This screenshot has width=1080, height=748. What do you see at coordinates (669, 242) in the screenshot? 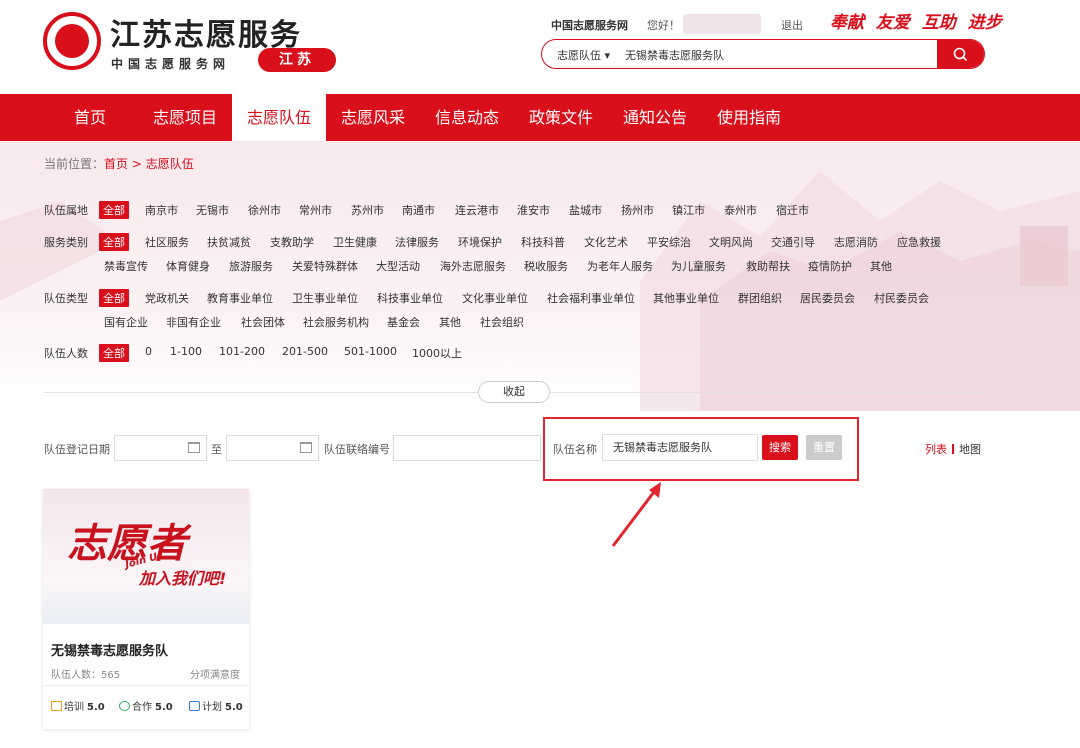
I see `service-option: 平安综治` at bounding box center [669, 242].